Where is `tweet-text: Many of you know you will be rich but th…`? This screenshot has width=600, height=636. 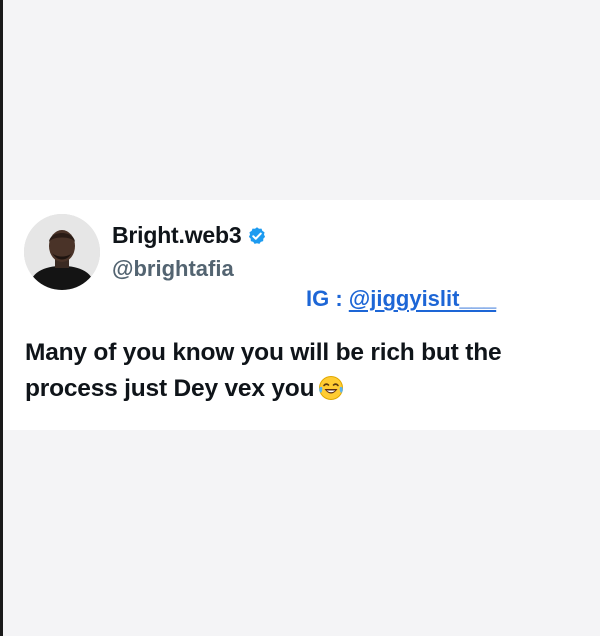
tweet-text: Many of you know you will be rich but th… is located at coordinates (310, 371).